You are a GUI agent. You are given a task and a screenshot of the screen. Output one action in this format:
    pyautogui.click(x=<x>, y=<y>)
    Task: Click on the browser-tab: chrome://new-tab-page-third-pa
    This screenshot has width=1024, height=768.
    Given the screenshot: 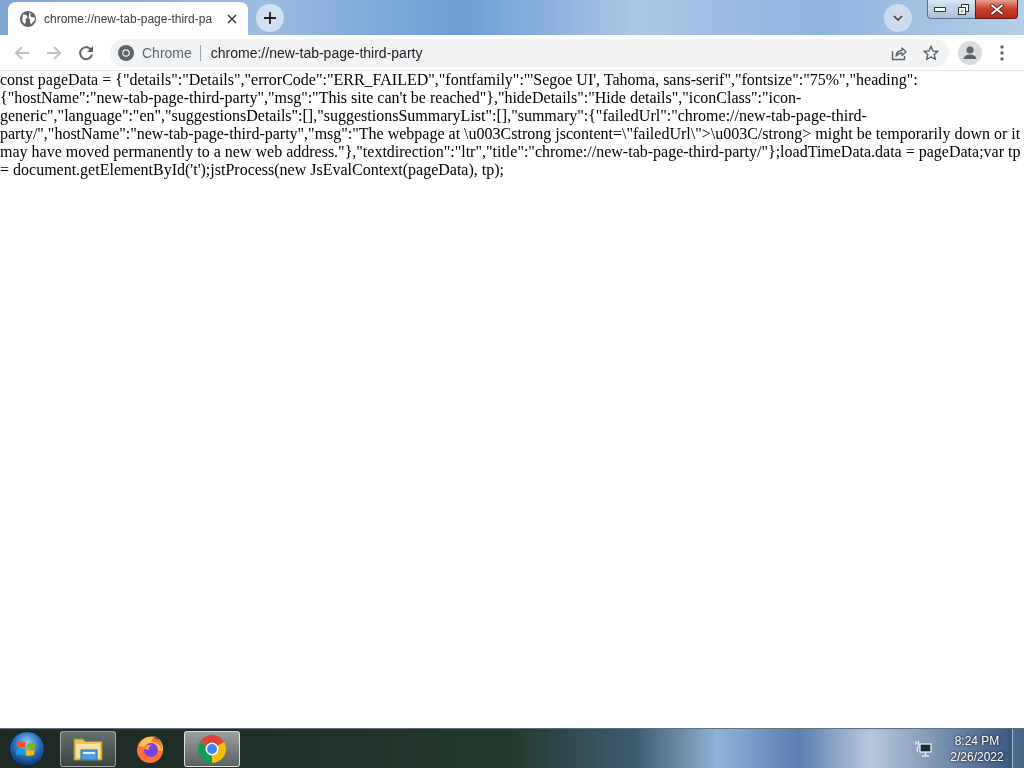 What is the action you would take?
    pyautogui.click(x=128, y=18)
    